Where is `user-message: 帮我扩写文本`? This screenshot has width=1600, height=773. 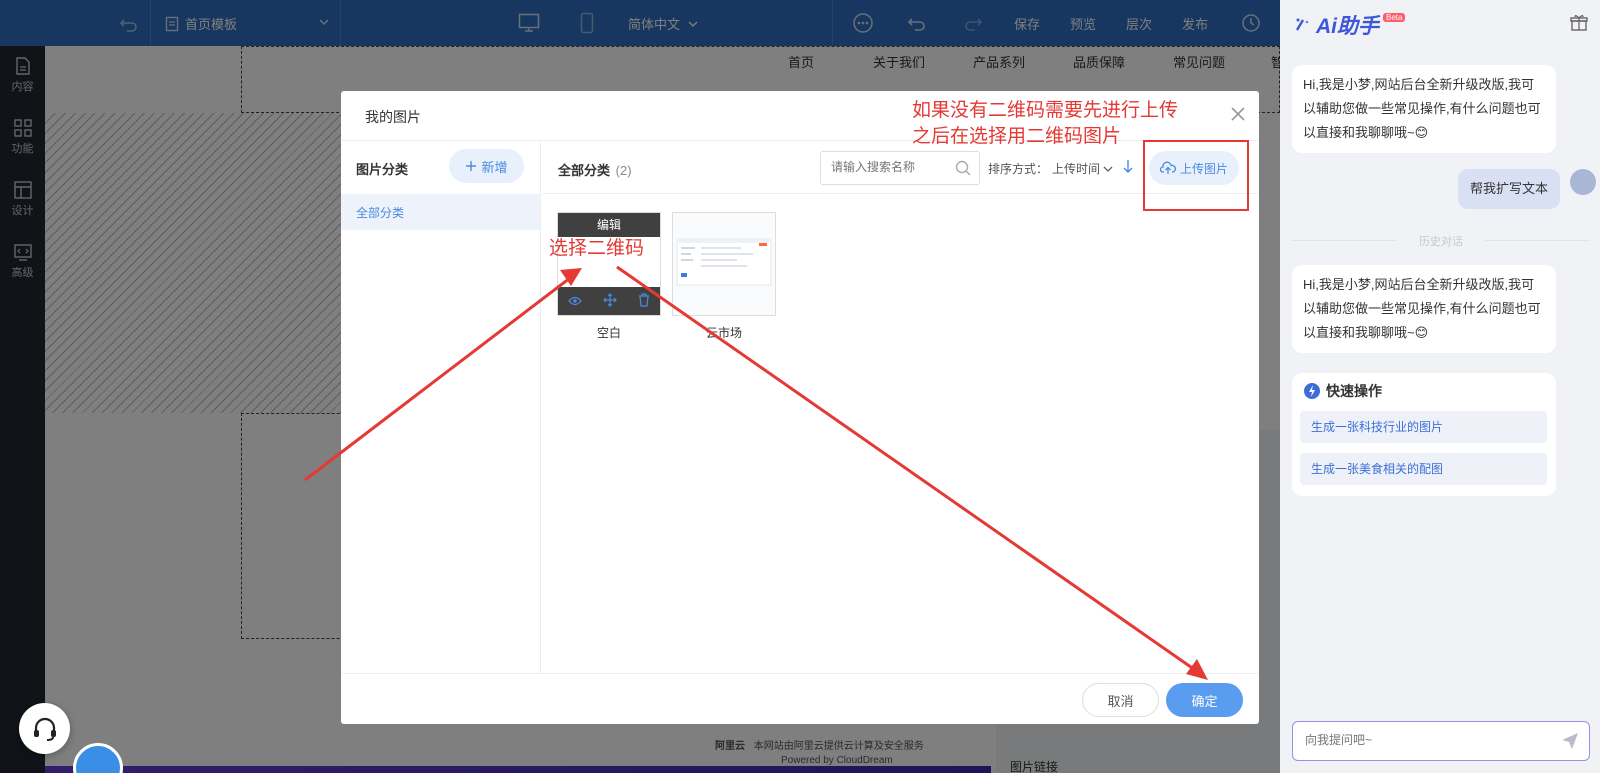 user-message: 帮我扩写文本 is located at coordinates (1509, 189).